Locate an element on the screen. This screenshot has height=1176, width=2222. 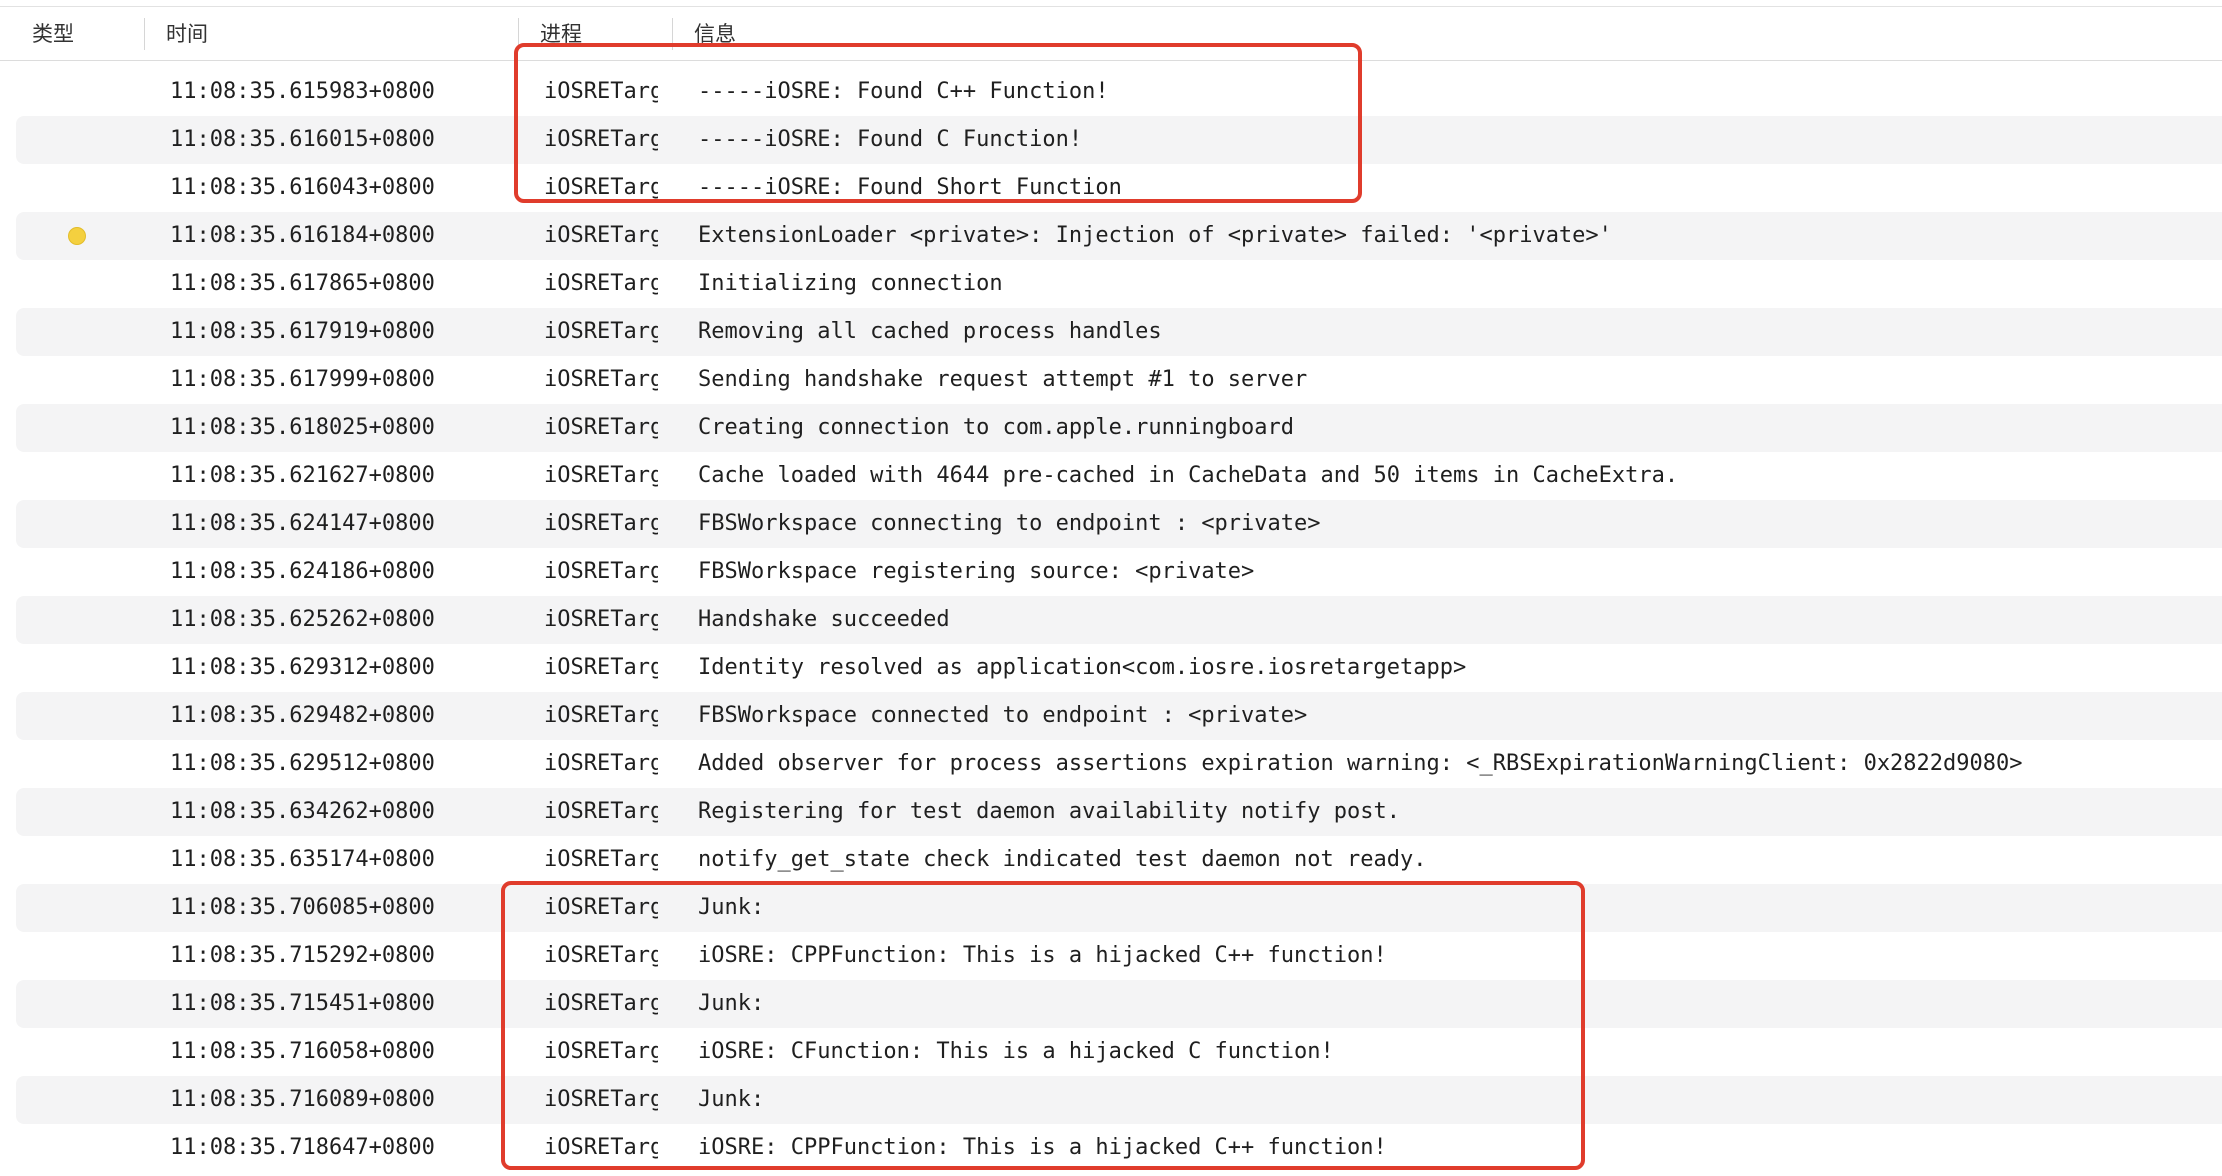
row-message: Initializing connection is located at coordinates (850, 283).